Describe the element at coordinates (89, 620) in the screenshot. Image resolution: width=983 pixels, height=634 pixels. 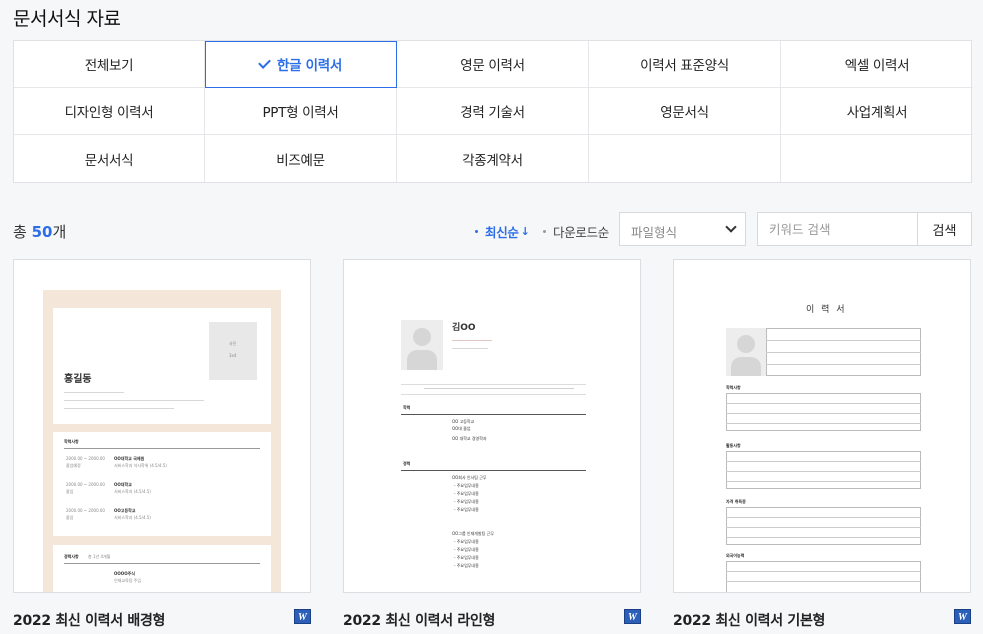
I see `template-title: 2022 최신 이력서 배경형` at that location.